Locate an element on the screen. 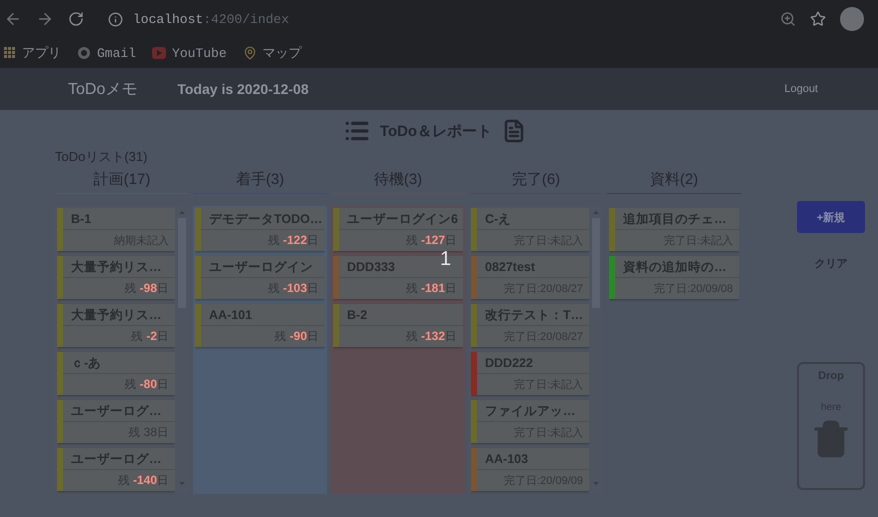 The image size is (878, 517). bookmark-link: Gmail is located at coordinates (116, 53).